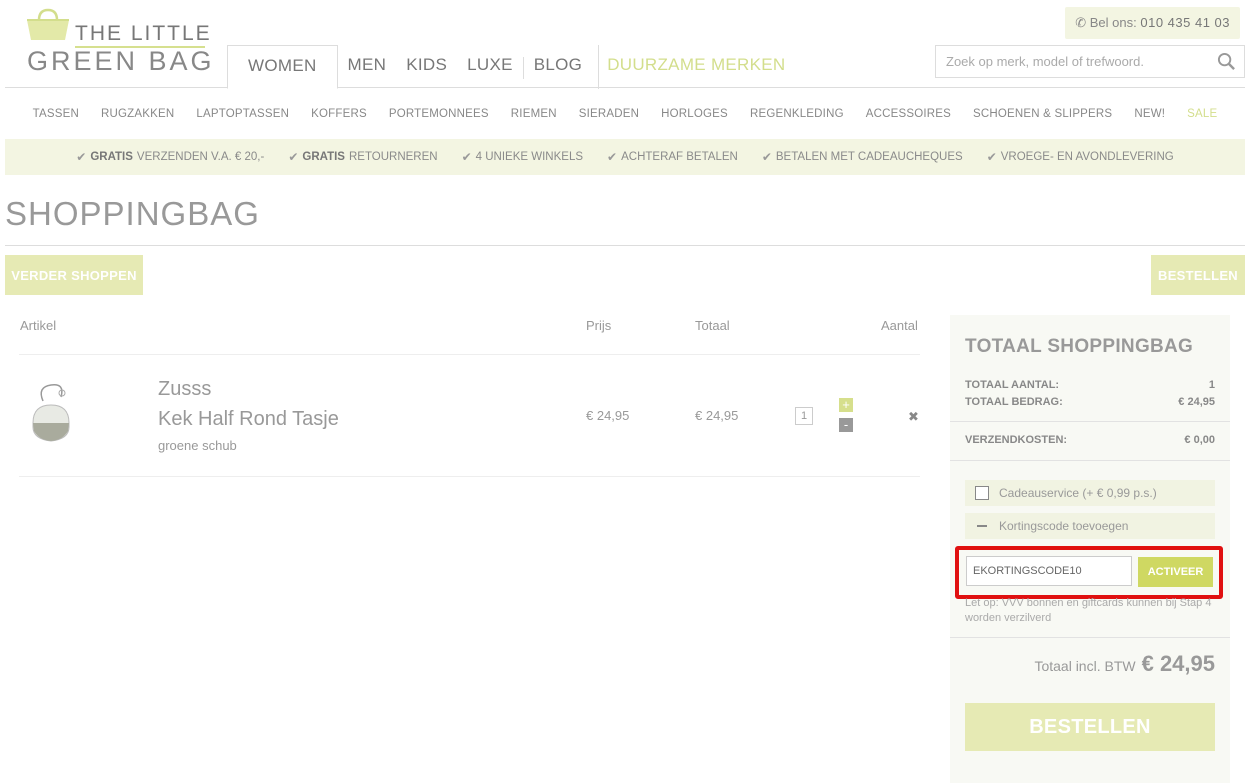 The image size is (1250, 783). I want to click on cat-sale: SALE, so click(1202, 114).